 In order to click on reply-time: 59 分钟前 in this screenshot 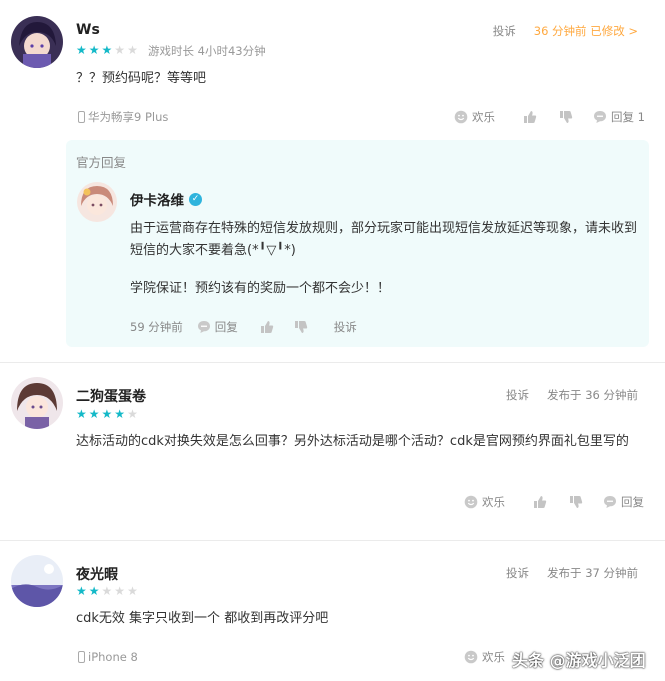, I will do `click(156, 327)`.